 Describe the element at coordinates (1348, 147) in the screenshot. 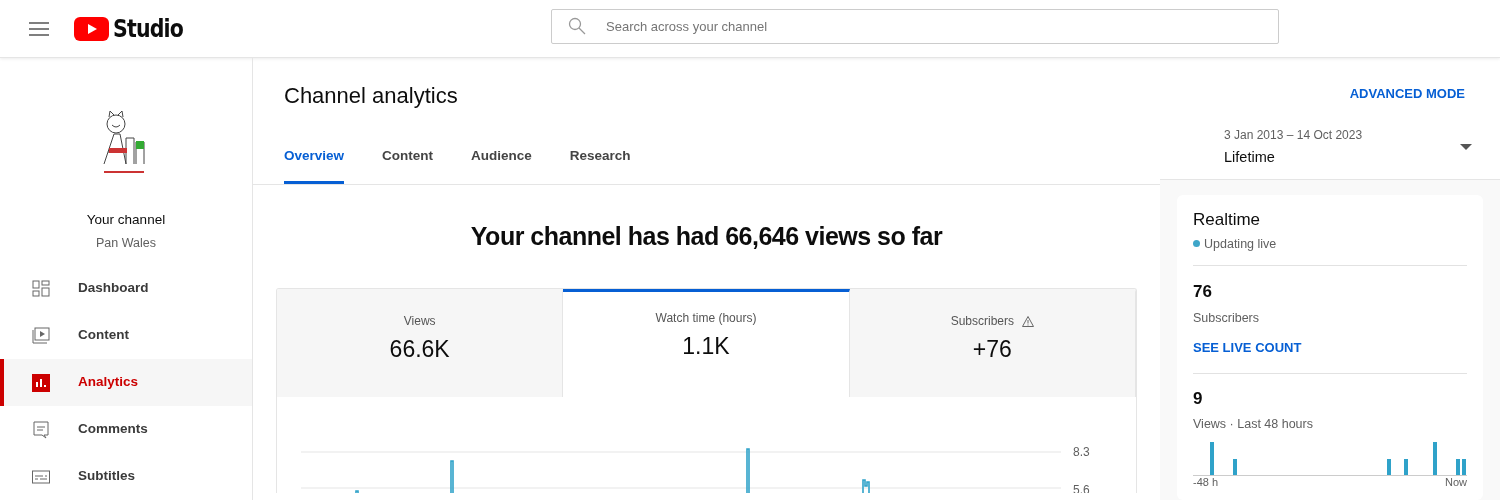

I see `date-range-dropdown: 3 Jan 2013 – 14 Oct 2023 Lifetime` at that location.